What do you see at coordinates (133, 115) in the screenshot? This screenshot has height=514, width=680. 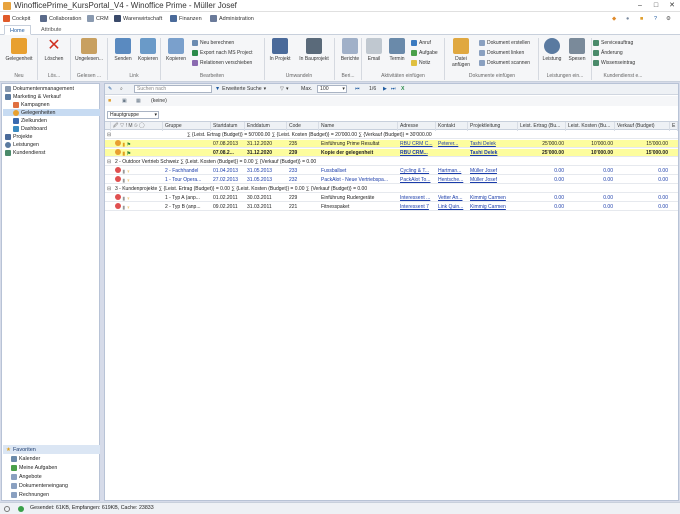 I see `group-by-field: Hauptgruppe ▾` at bounding box center [133, 115].